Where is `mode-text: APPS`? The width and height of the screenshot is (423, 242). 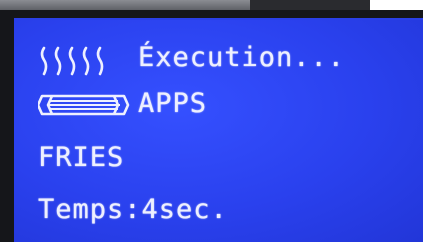
mode-text: APPS is located at coordinates (173, 103).